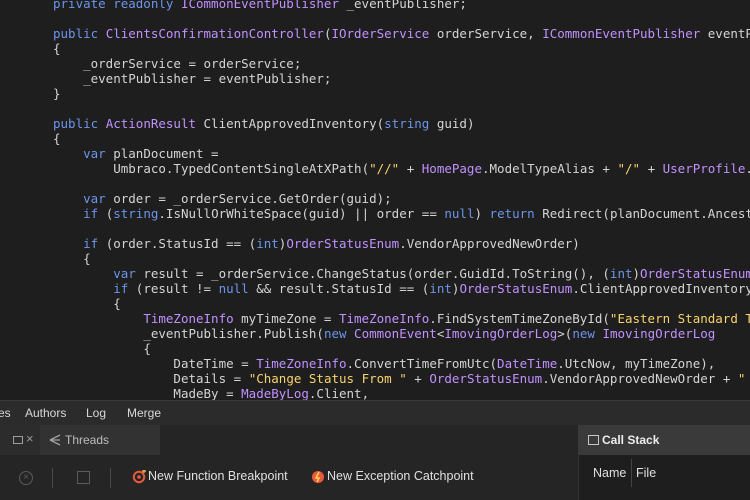  Describe the element at coordinates (565, 333) in the screenshot. I see `code-token: >(` at that location.